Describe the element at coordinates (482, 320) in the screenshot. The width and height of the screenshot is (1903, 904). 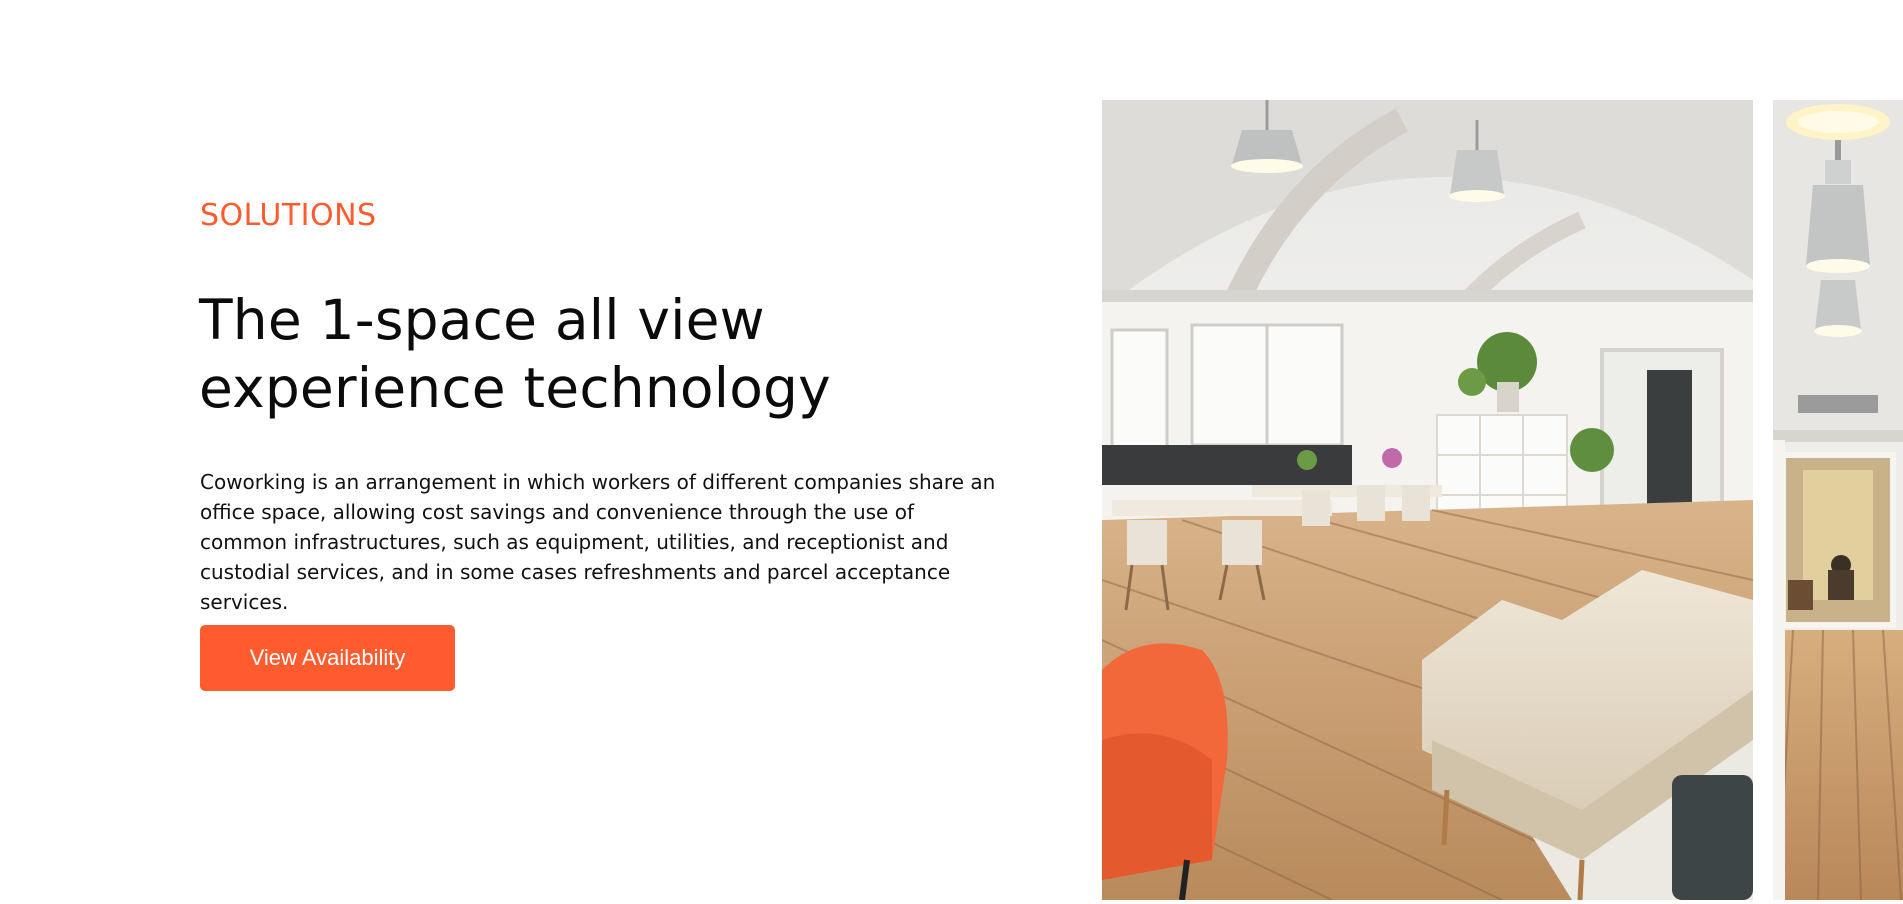
I see `headline-line-1: The 1-space all view` at that location.